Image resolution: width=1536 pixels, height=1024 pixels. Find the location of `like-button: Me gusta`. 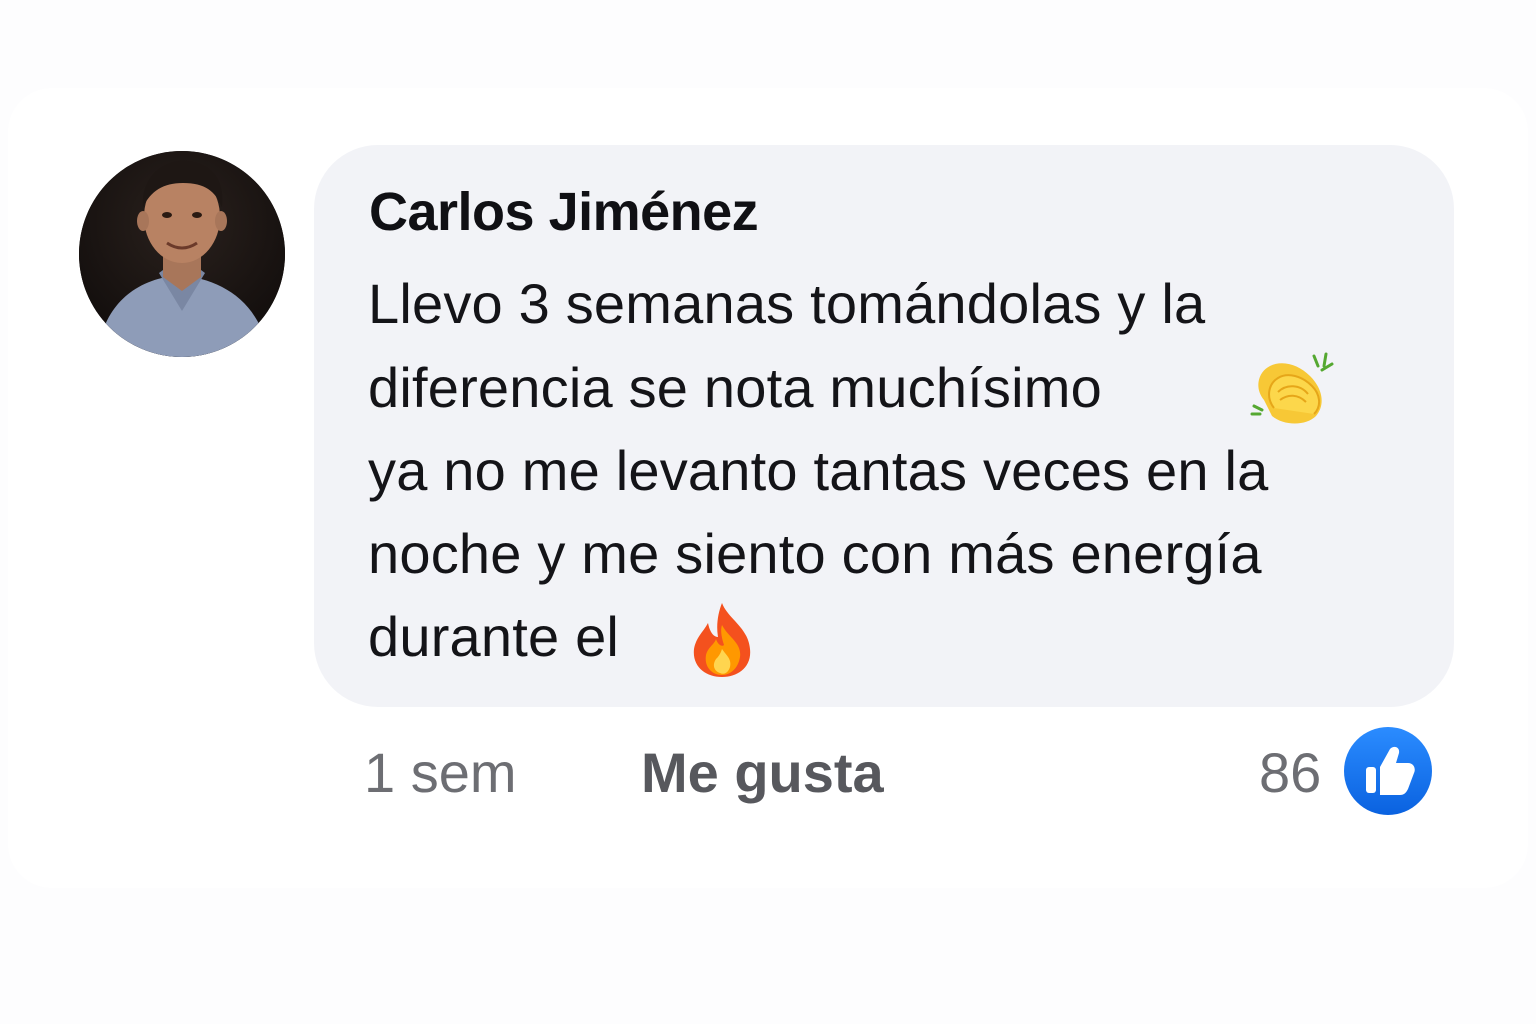

like-button: Me gusta is located at coordinates (762, 772).